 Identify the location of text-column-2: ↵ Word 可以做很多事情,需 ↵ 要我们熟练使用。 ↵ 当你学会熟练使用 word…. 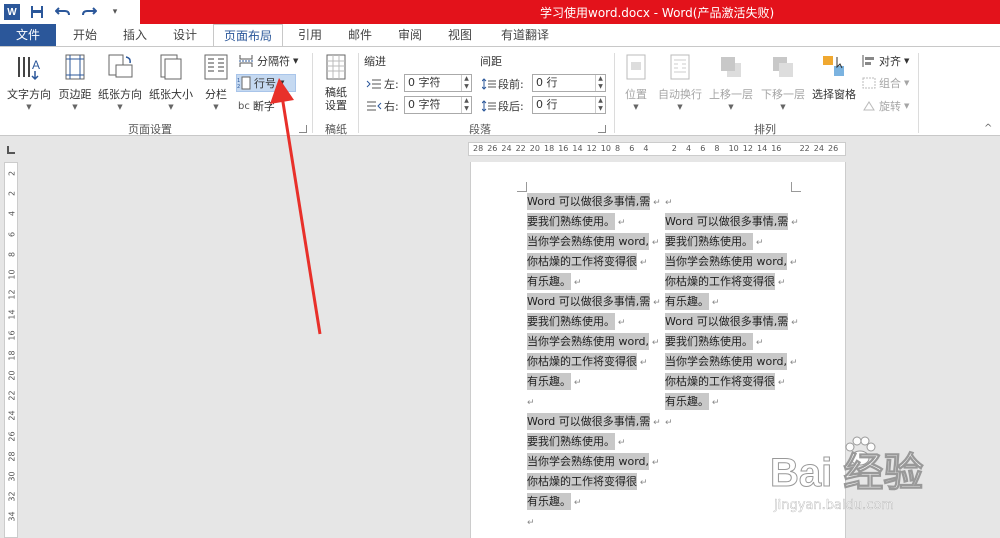
(732, 312).